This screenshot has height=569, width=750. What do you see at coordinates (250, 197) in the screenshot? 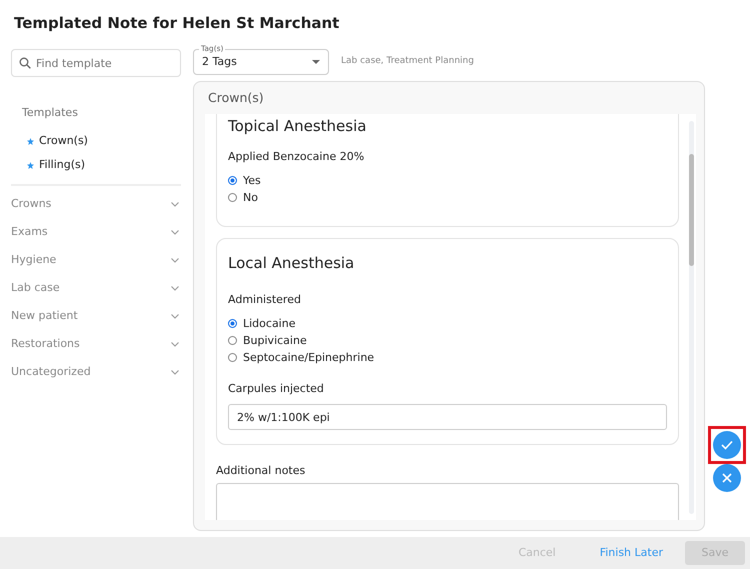
I see `option-label: No` at bounding box center [250, 197].